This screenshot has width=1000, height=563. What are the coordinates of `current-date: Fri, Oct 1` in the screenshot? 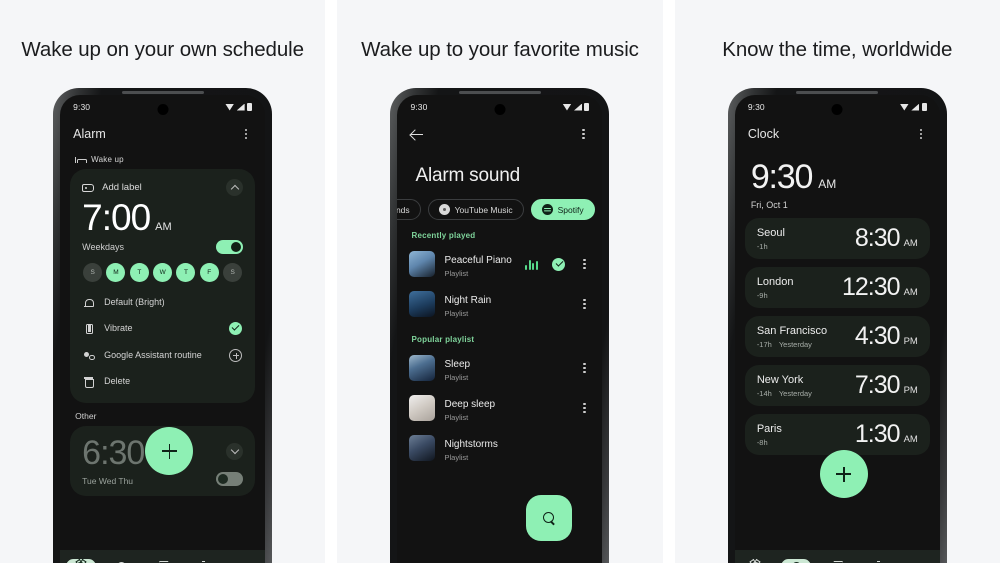 It's located at (769, 205).